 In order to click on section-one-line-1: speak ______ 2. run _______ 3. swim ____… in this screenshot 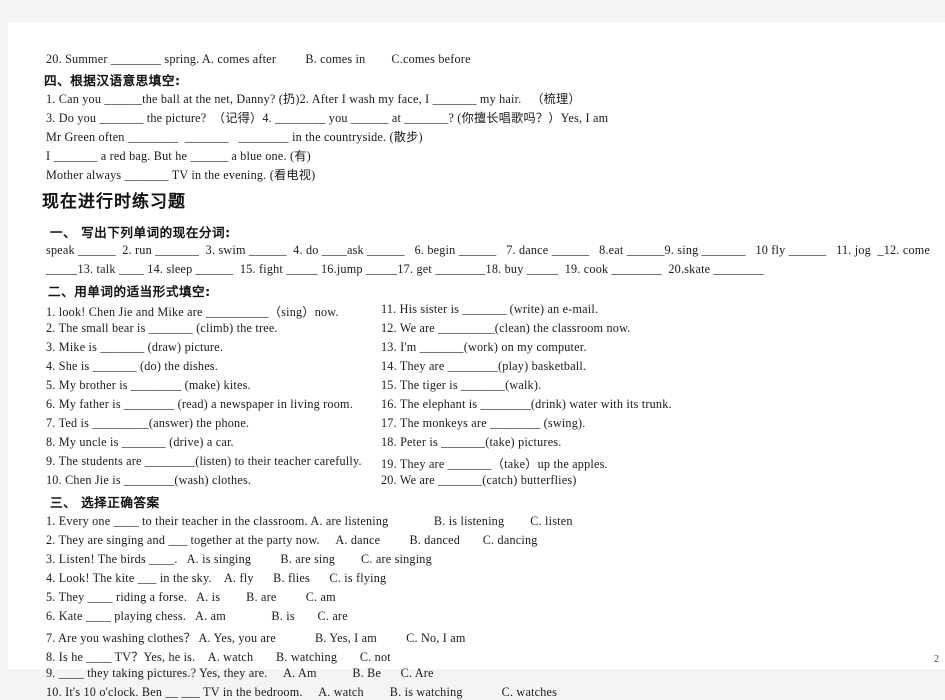, I will do `click(488, 250)`.